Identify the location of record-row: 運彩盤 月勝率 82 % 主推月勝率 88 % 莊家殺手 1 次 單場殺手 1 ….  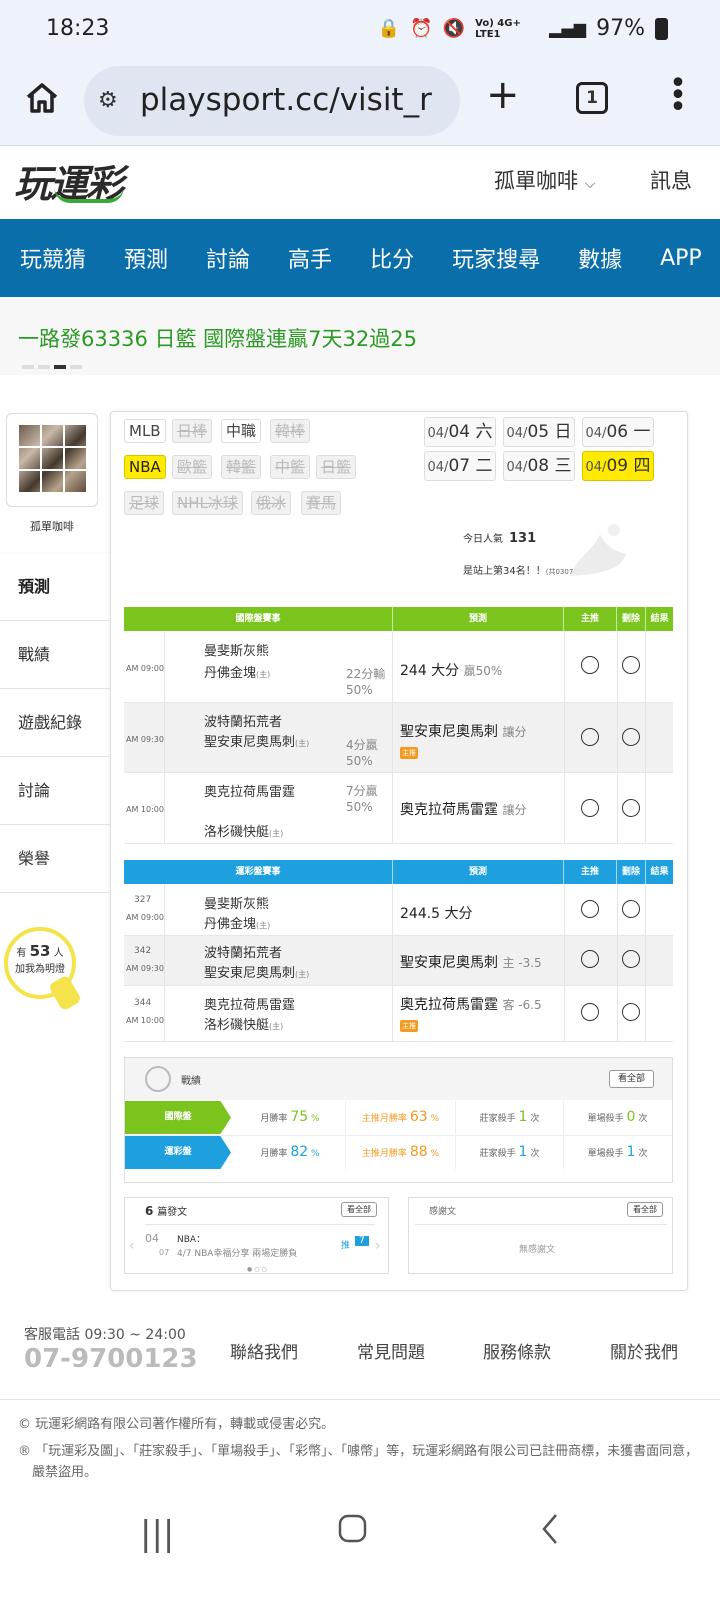
(398, 1152).